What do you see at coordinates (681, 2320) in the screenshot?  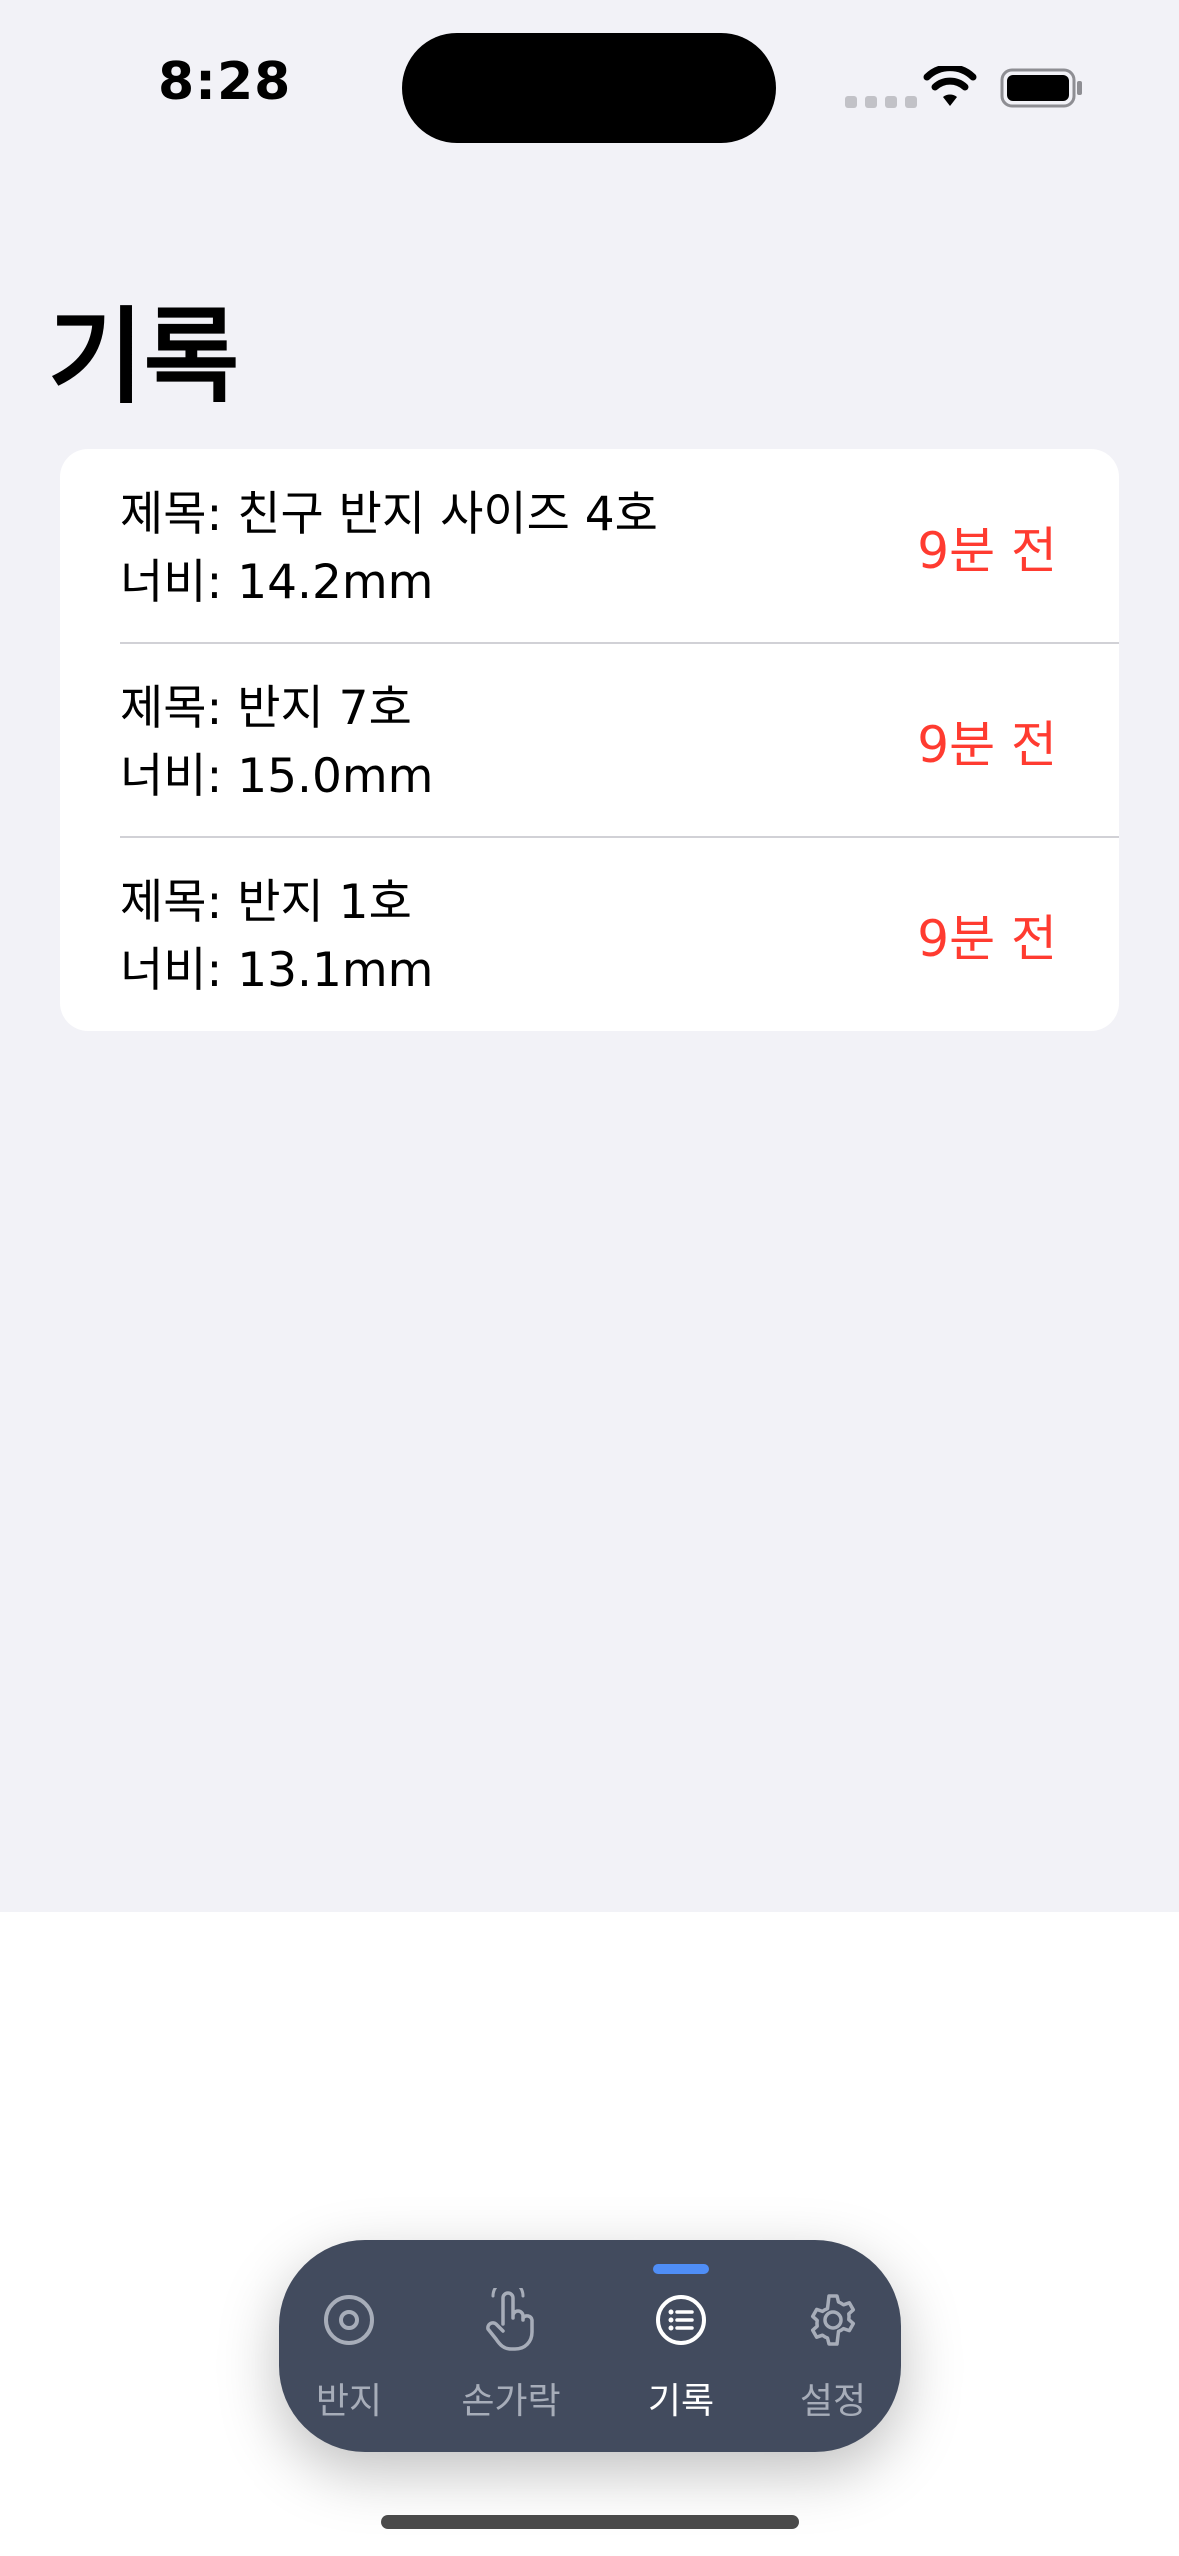 I see `list-icon` at bounding box center [681, 2320].